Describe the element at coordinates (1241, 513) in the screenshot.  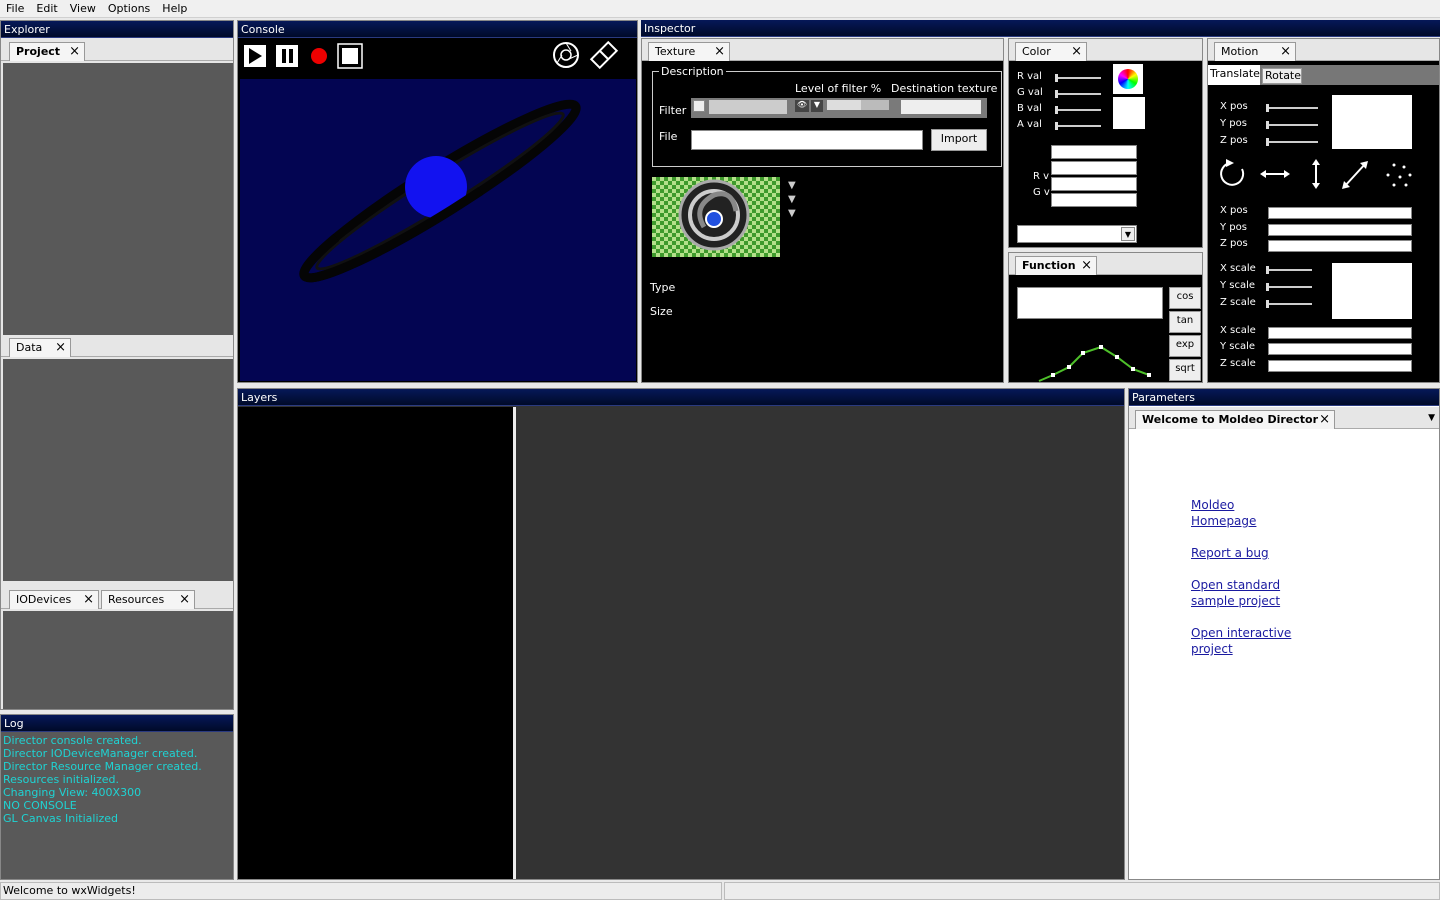
I see `moldeo-homepage-link: Moldeo Homepage` at that location.